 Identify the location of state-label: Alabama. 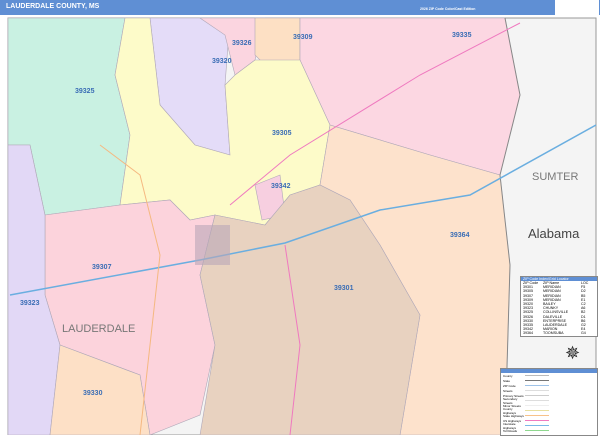
(554, 233).